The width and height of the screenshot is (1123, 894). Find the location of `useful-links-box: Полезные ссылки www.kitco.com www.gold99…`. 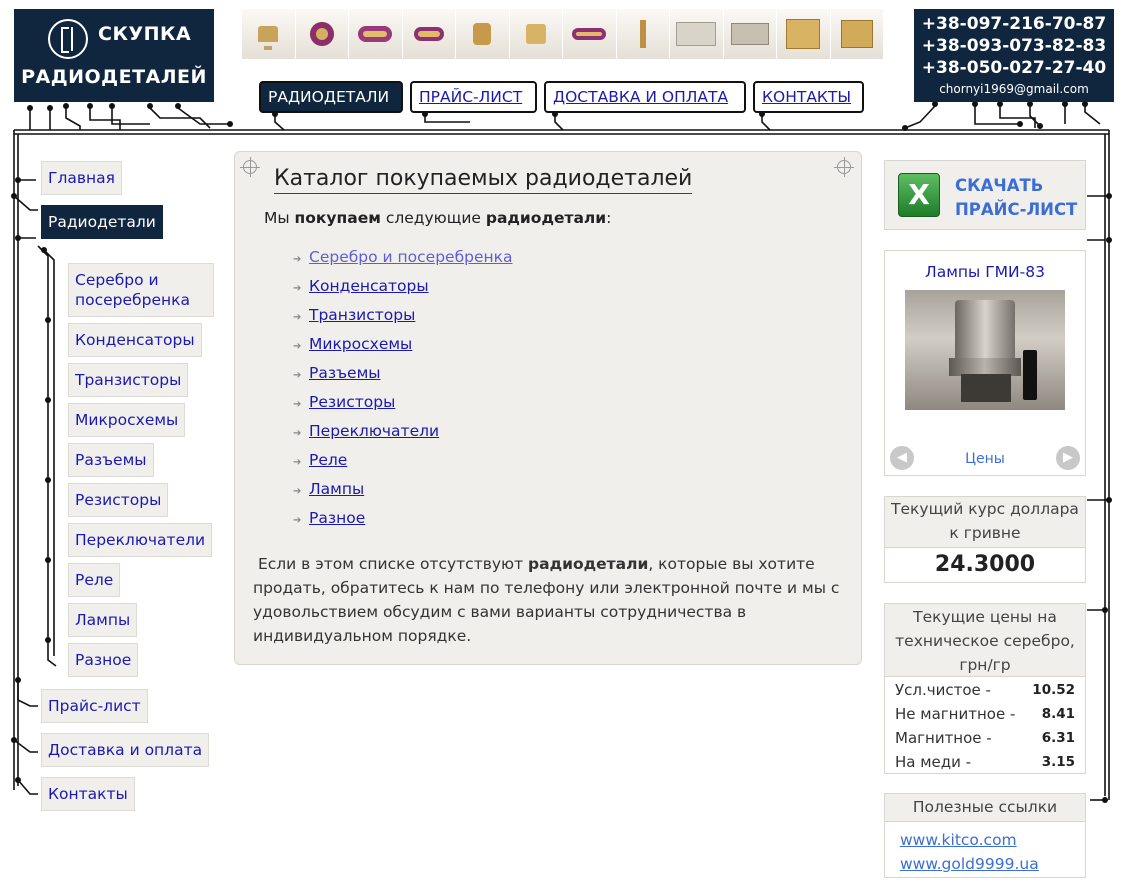

useful-links-box: Полезные ссылки www.kitco.com www.gold99… is located at coordinates (985, 835).